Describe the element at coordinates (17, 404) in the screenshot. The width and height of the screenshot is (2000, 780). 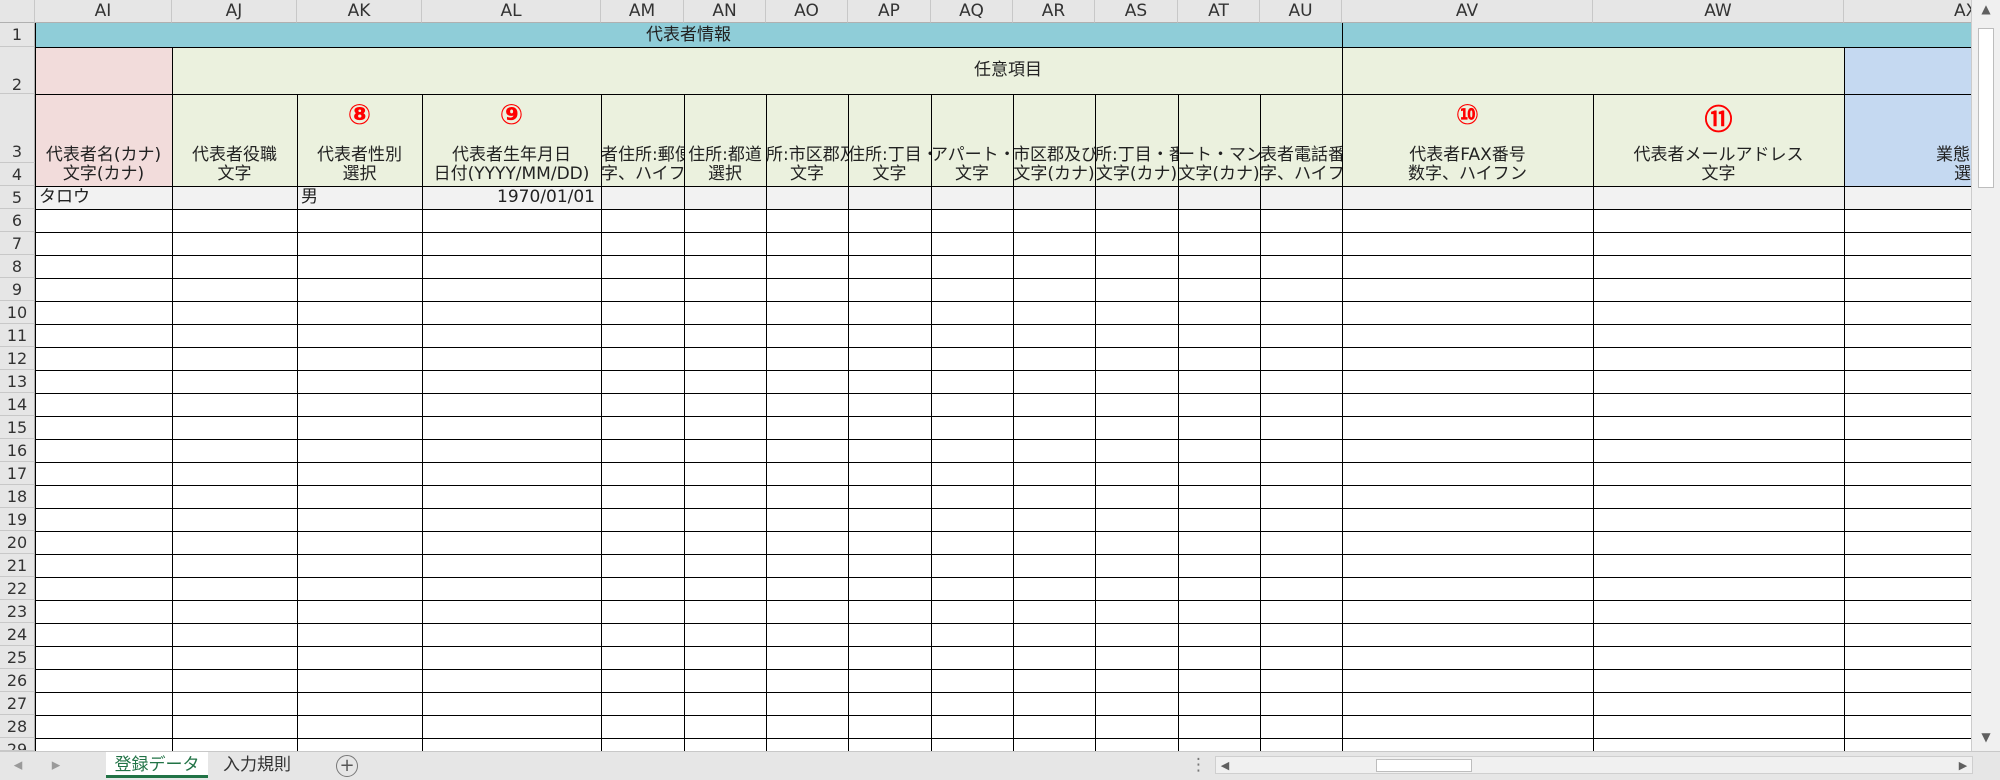
I see `row-header-14: 14` at that location.